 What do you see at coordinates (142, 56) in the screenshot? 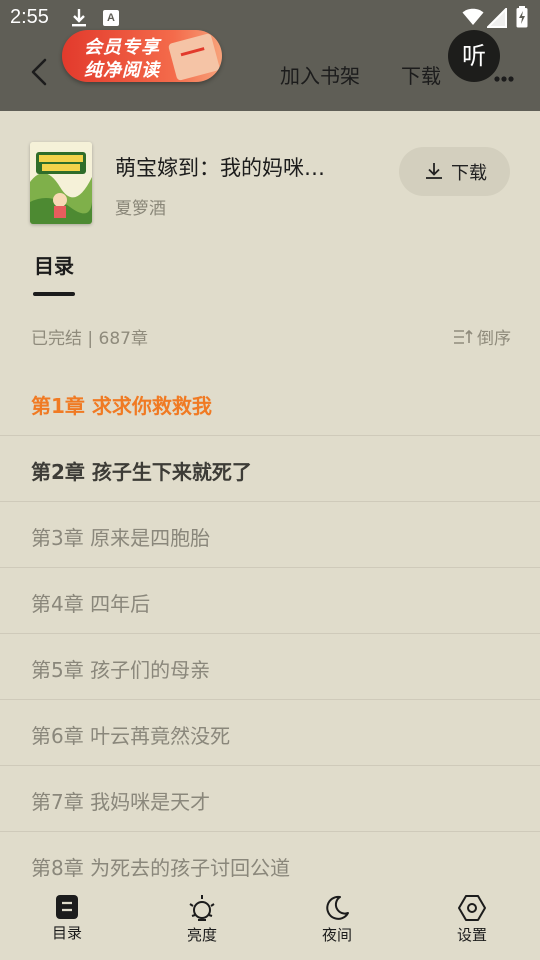
I see `vip-promo-banner: 会员专享 纯净阅读` at bounding box center [142, 56].